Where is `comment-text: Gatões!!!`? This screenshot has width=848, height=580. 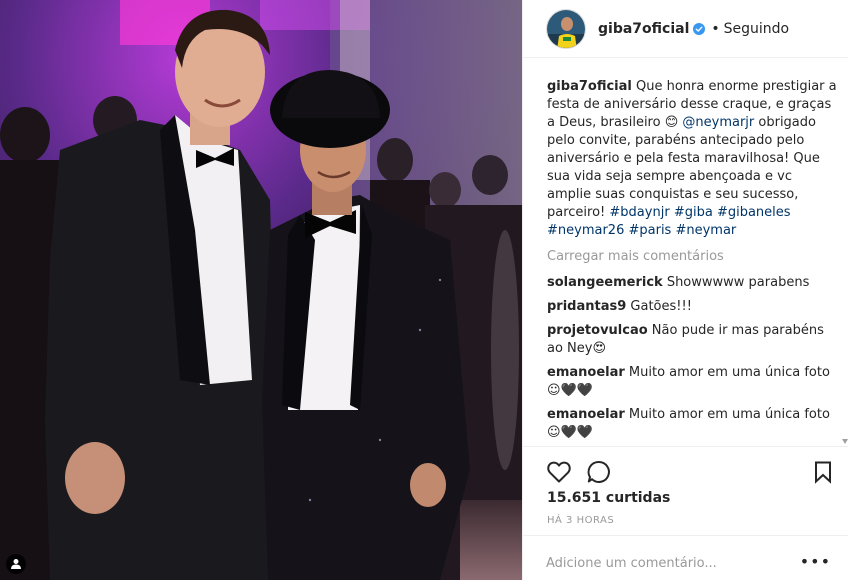
comment-text: Gatões!!! is located at coordinates (659, 306).